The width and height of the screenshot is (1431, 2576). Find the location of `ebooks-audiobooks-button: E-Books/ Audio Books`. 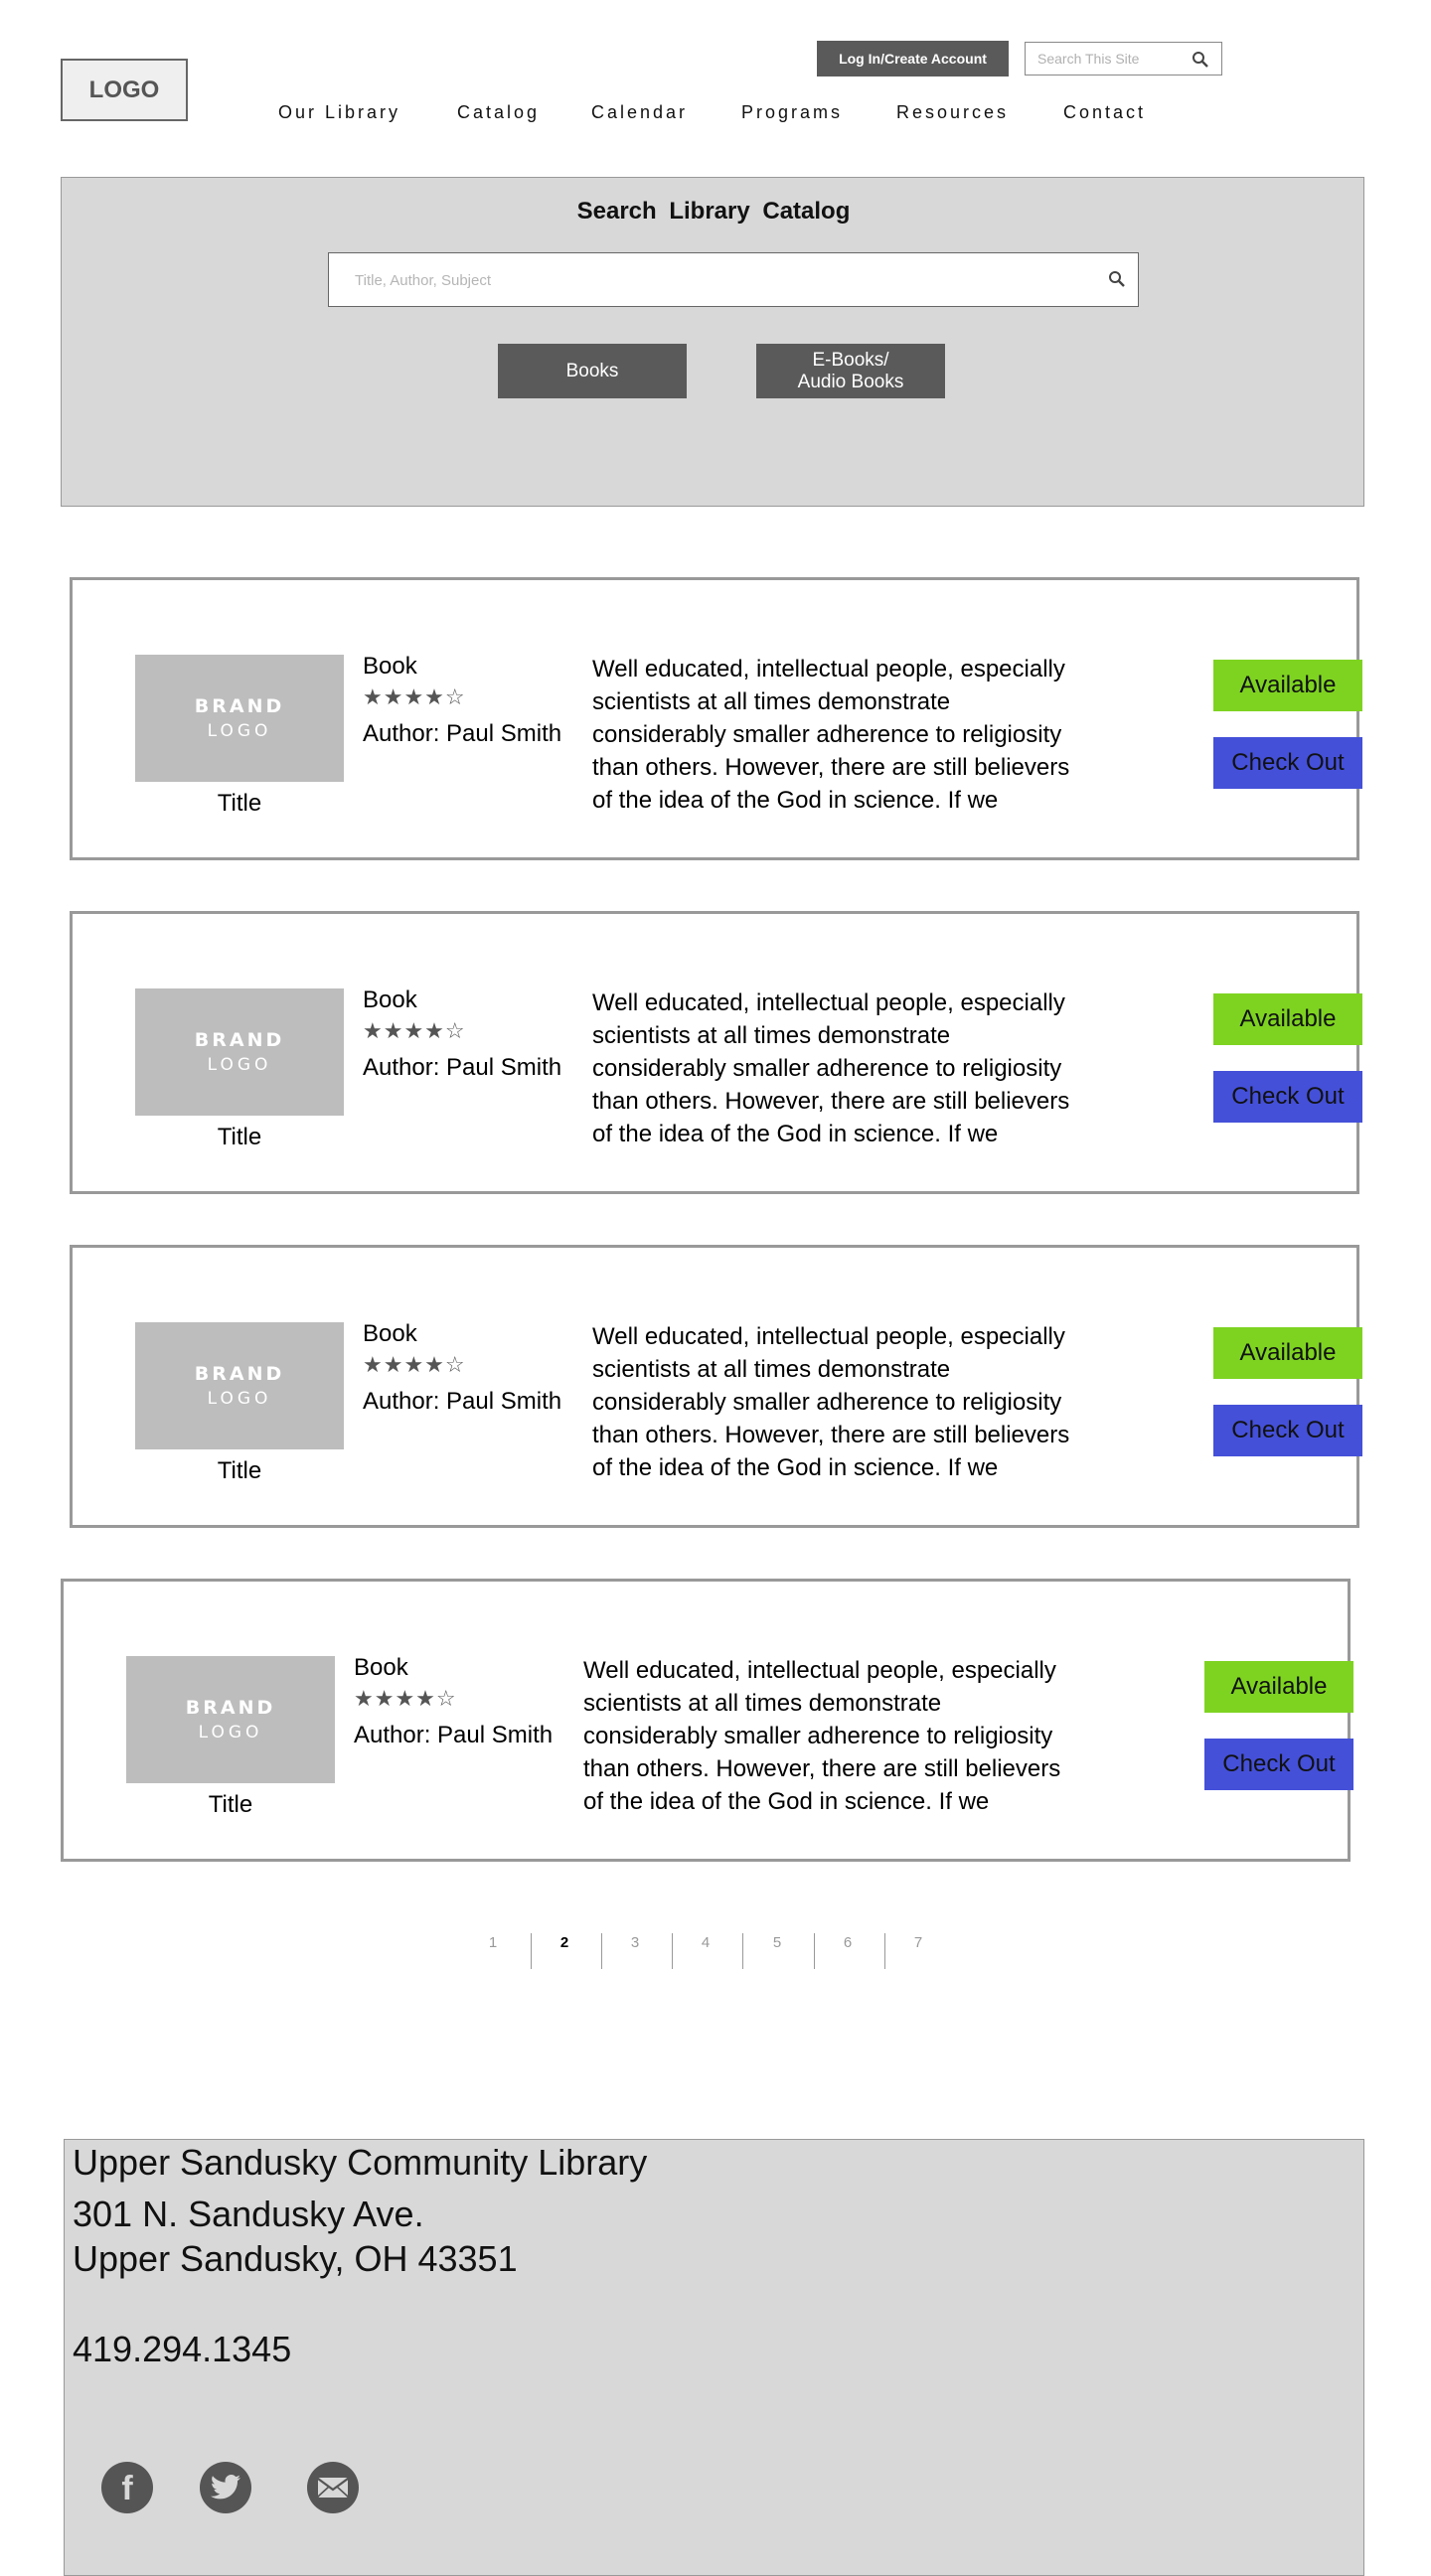

ebooks-audiobooks-button: E-Books/ Audio Books is located at coordinates (850, 371).